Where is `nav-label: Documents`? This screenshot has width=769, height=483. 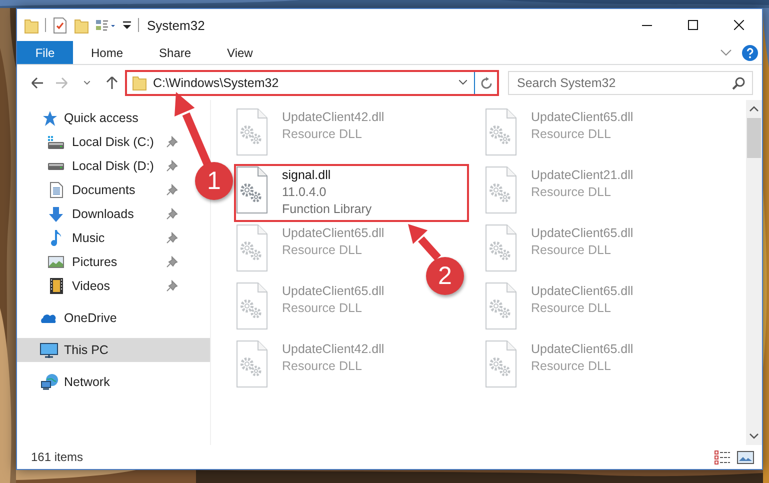 nav-label: Documents is located at coordinates (104, 190).